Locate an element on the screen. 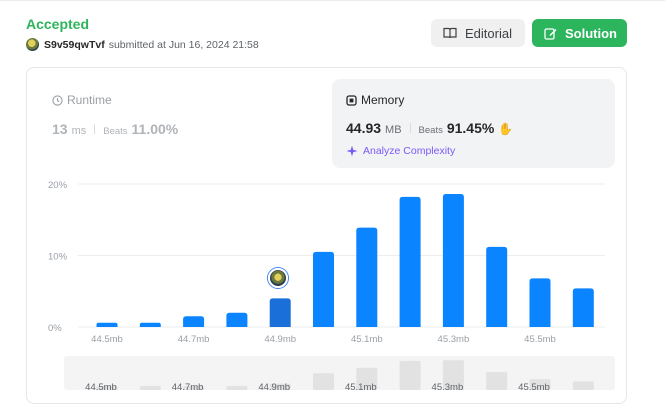 The image size is (665, 415). overview-tick-label: 44.9mb is located at coordinates (274, 387).